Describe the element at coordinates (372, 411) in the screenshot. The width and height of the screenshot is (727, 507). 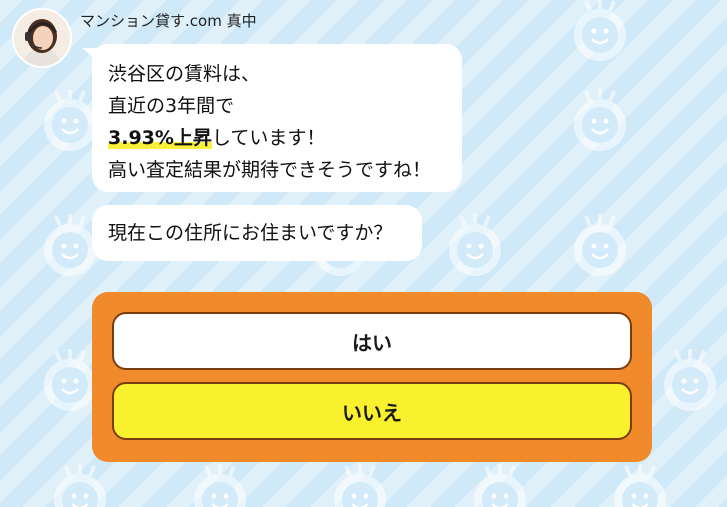
I see `no-button: いいえ` at that location.